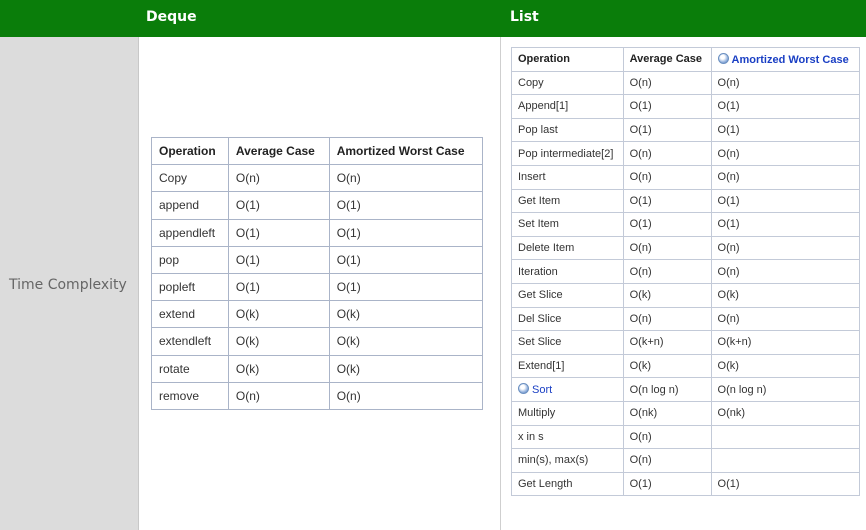 The height and width of the screenshot is (530, 866). Describe the element at coordinates (542, 390) in the screenshot. I see `sort-link: Sort` at that location.